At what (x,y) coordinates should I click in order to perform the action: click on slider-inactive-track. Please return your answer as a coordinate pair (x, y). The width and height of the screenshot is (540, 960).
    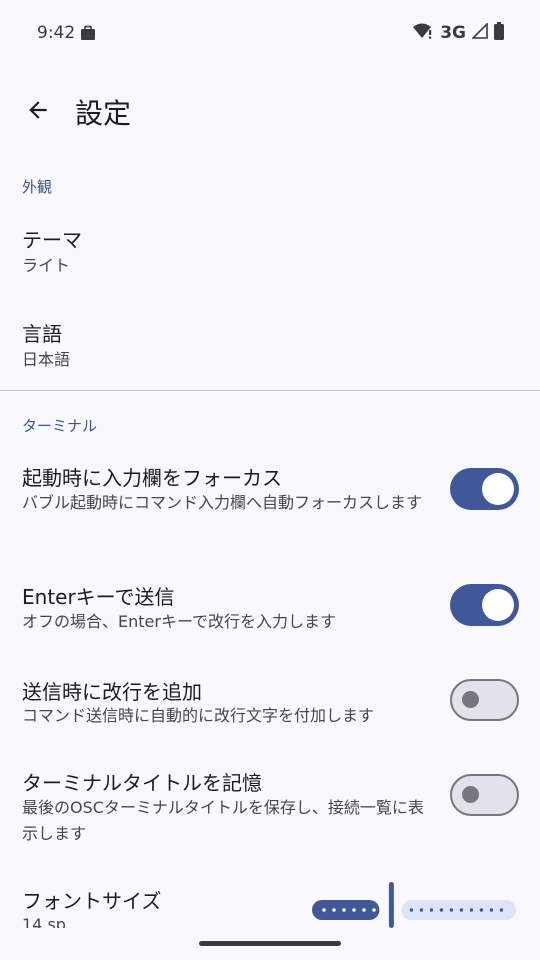
    Looking at the image, I should click on (458, 910).